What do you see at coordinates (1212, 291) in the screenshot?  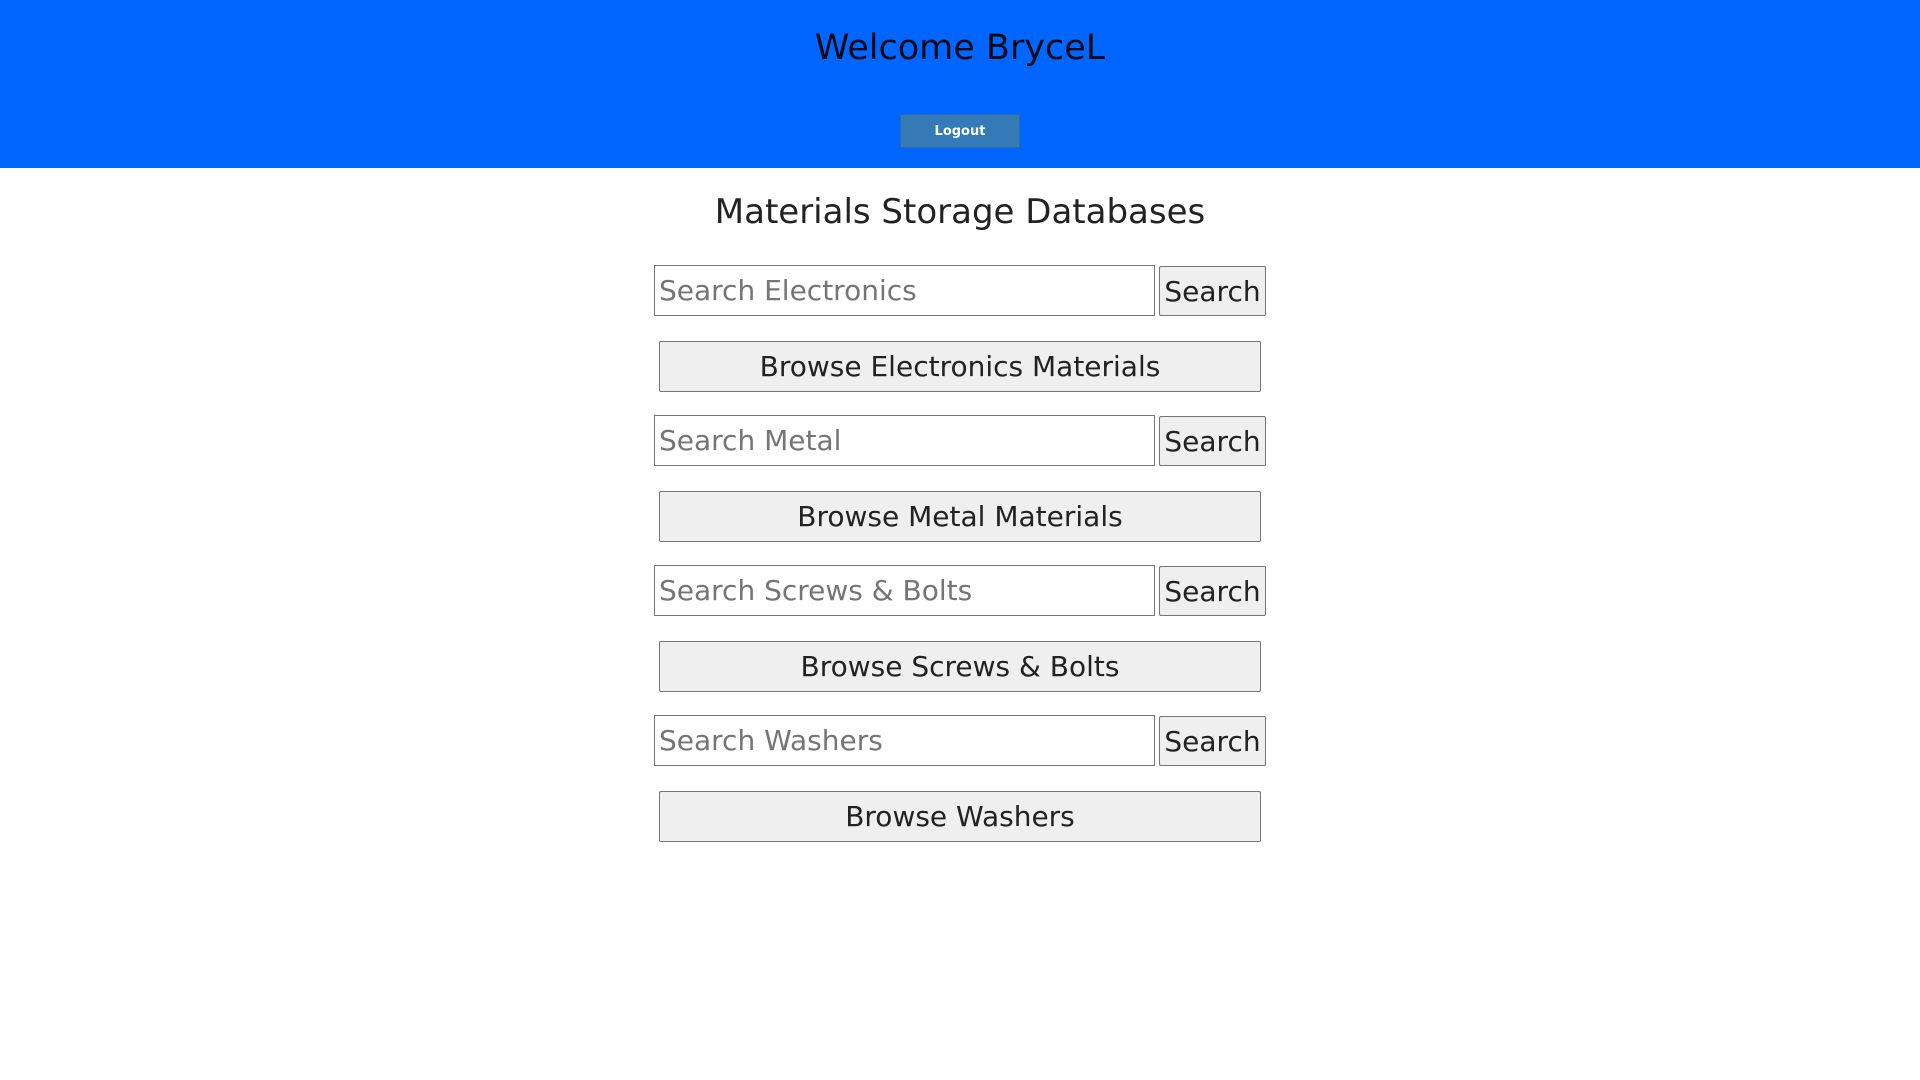 I see `electronics-search-button: Search` at bounding box center [1212, 291].